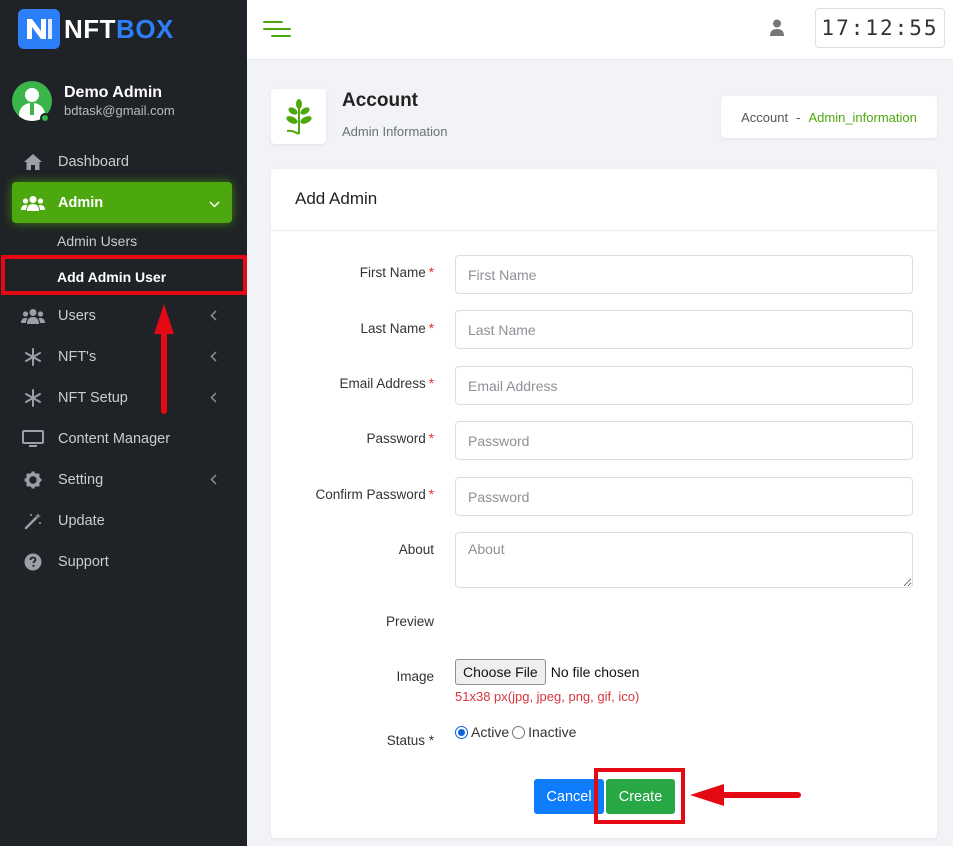 The width and height of the screenshot is (953, 846). What do you see at coordinates (547, 672) in the screenshot?
I see `image-file-input: Choose File No file chosen` at bounding box center [547, 672].